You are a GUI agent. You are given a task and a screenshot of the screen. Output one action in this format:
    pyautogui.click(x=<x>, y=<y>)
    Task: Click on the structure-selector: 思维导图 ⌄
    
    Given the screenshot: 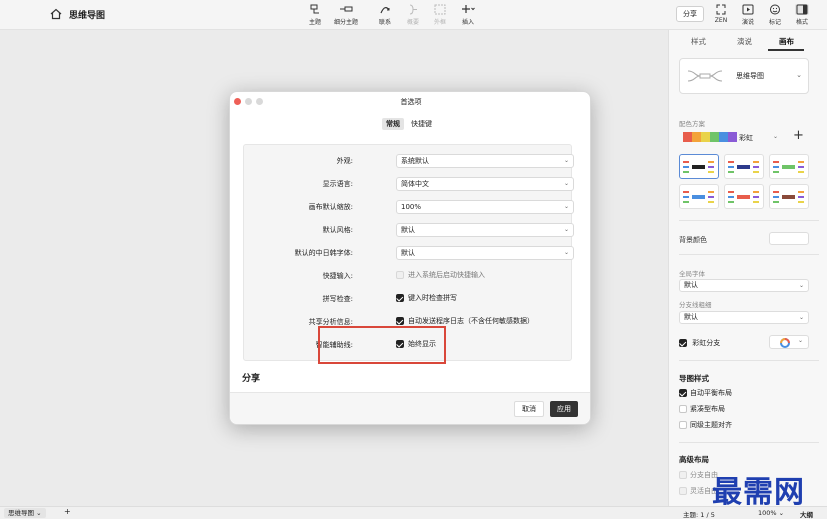 What is the action you would take?
    pyautogui.click(x=744, y=76)
    